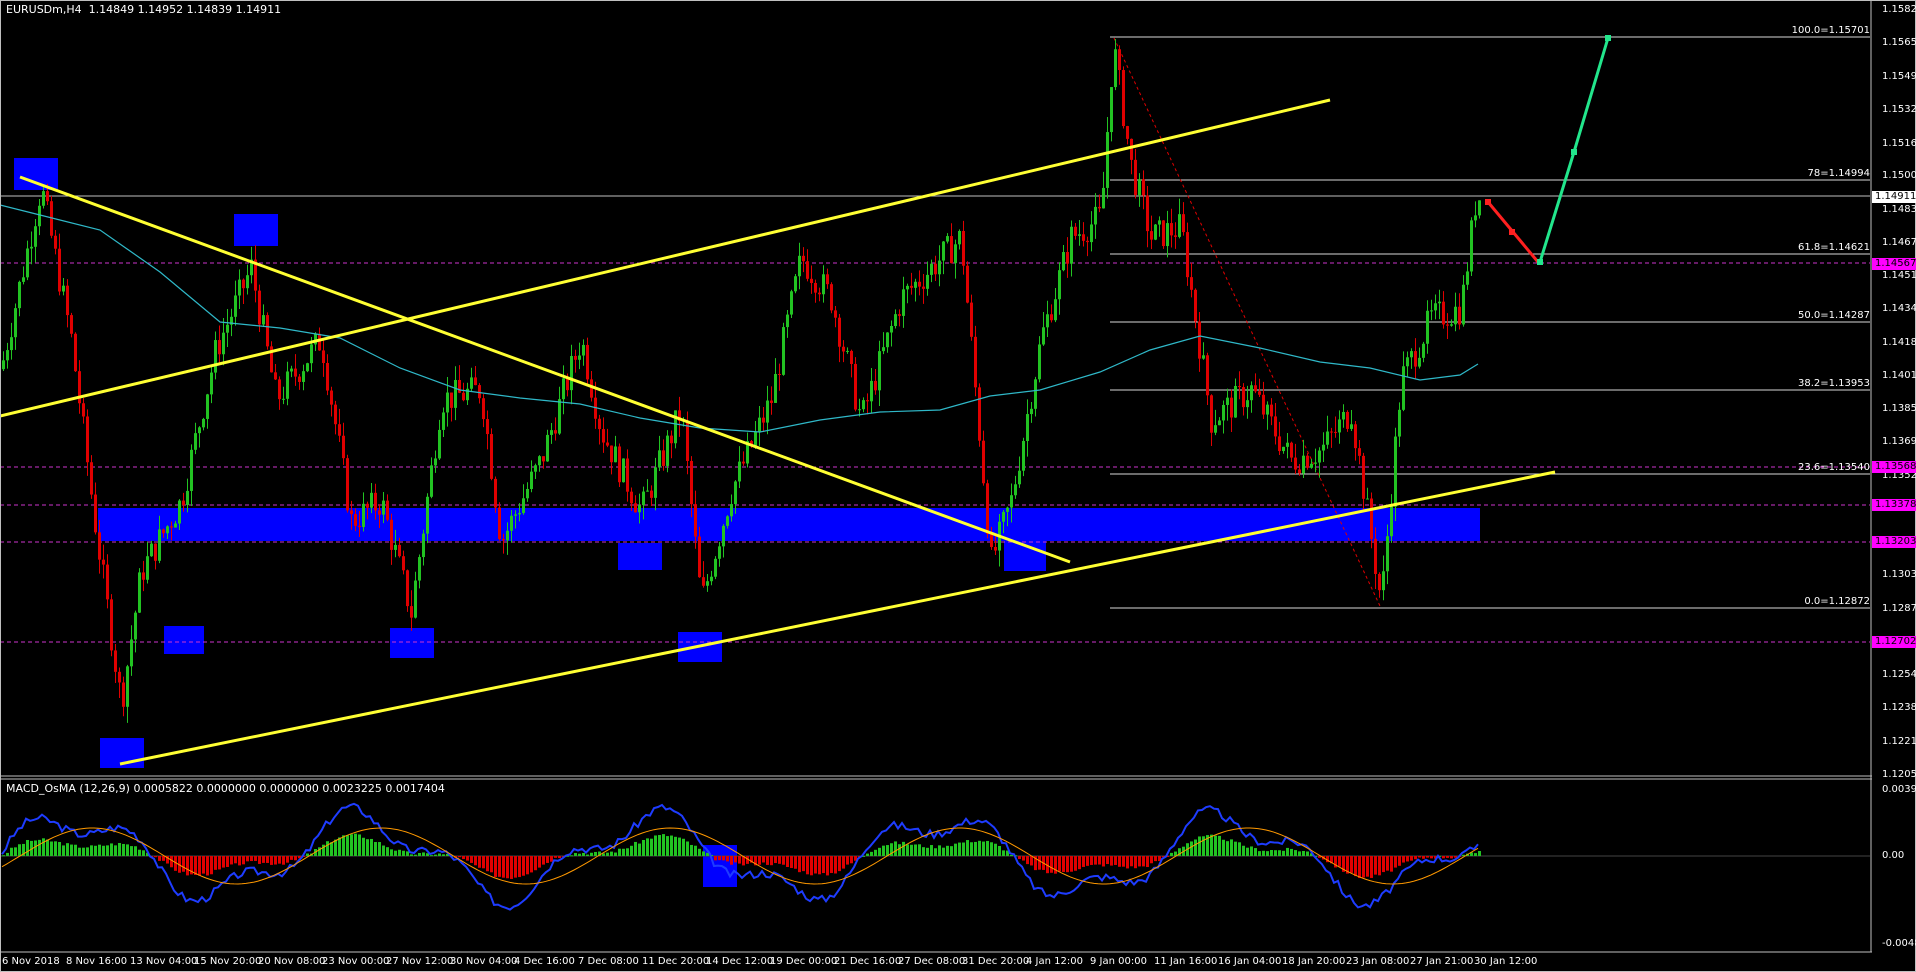 The height and width of the screenshot is (972, 1916). What do you see at coordinates (1894, 264) in the screenshot?
I see `level-badge-1: 1.14567` at bounding box center [1894, 264].